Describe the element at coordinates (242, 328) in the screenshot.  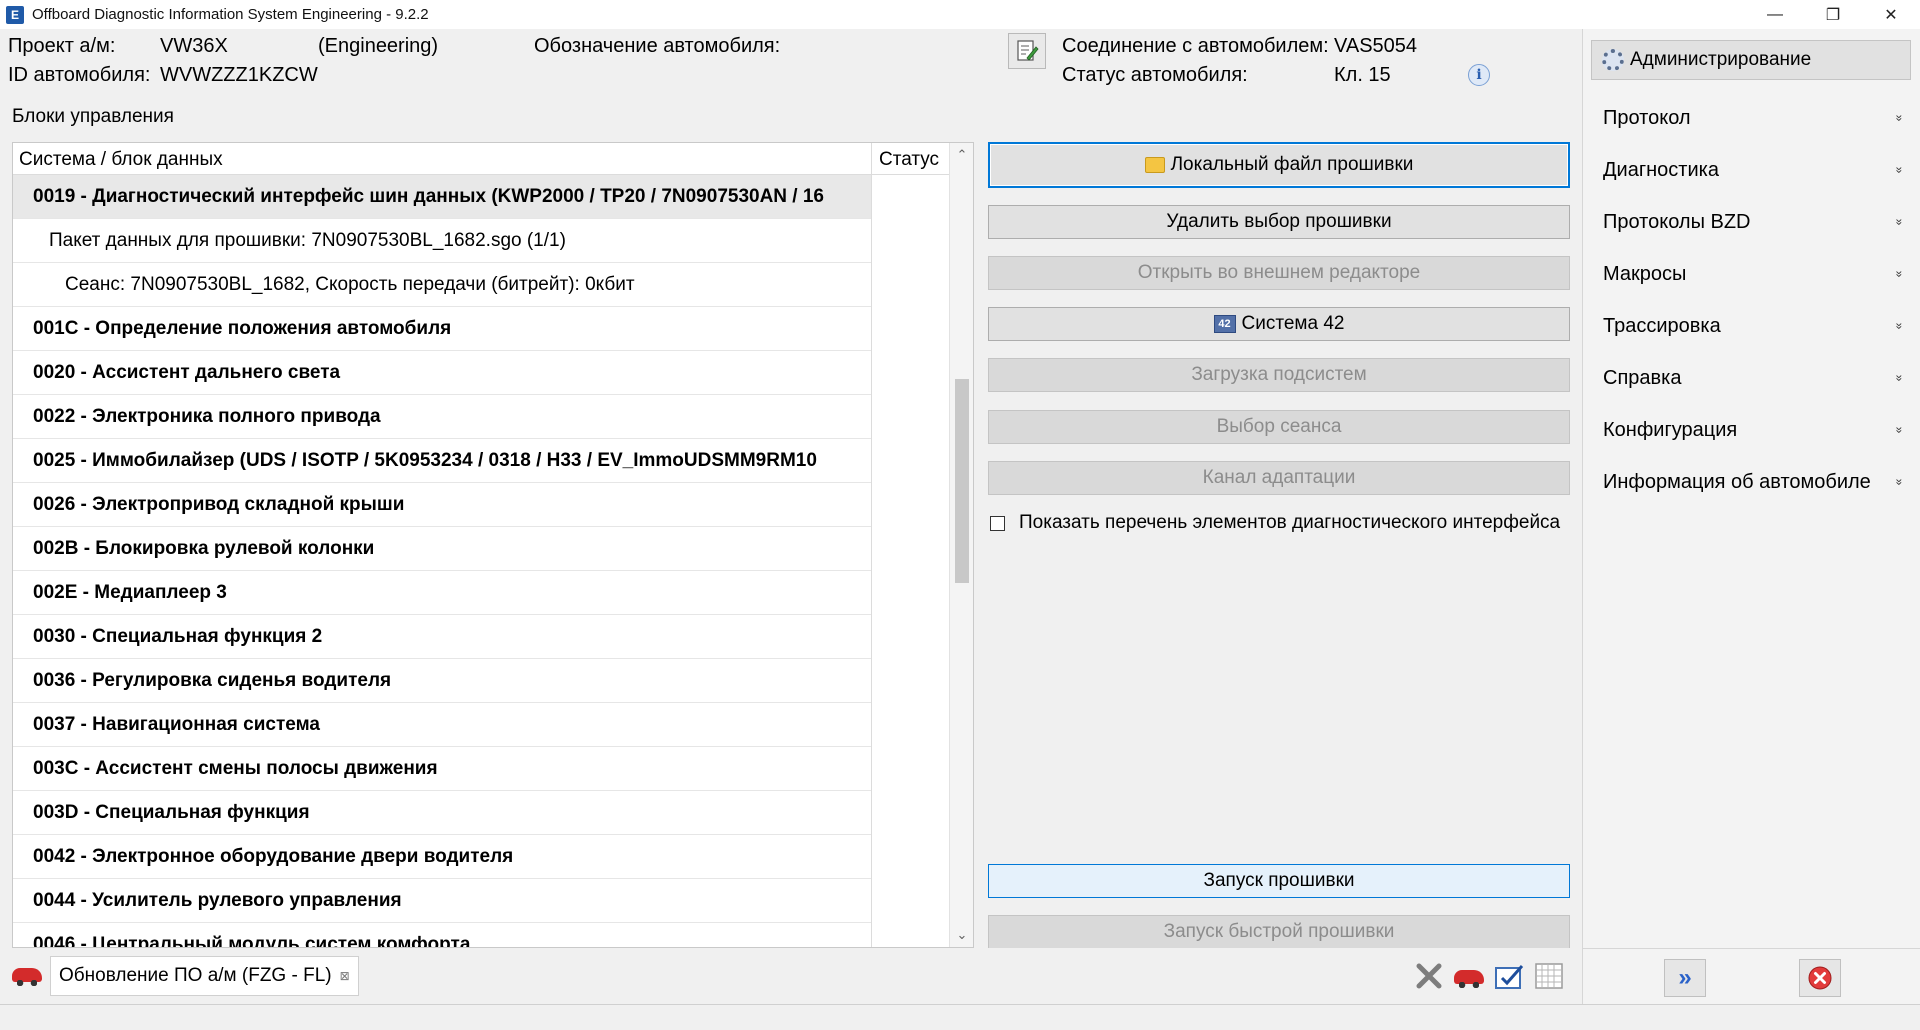
I see `row-label: 001C - Определение положения автомобиля` at that location.